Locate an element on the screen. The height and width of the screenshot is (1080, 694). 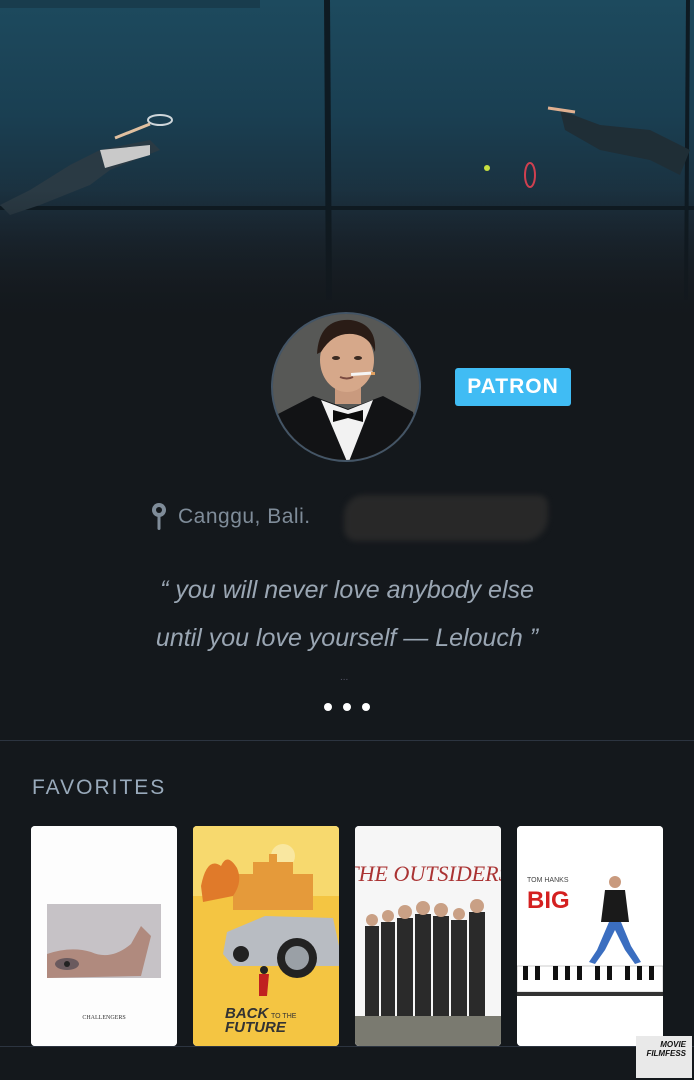
bio-line-2: until you love yourself — Lelouch ” is located at coordinates (347, 638).